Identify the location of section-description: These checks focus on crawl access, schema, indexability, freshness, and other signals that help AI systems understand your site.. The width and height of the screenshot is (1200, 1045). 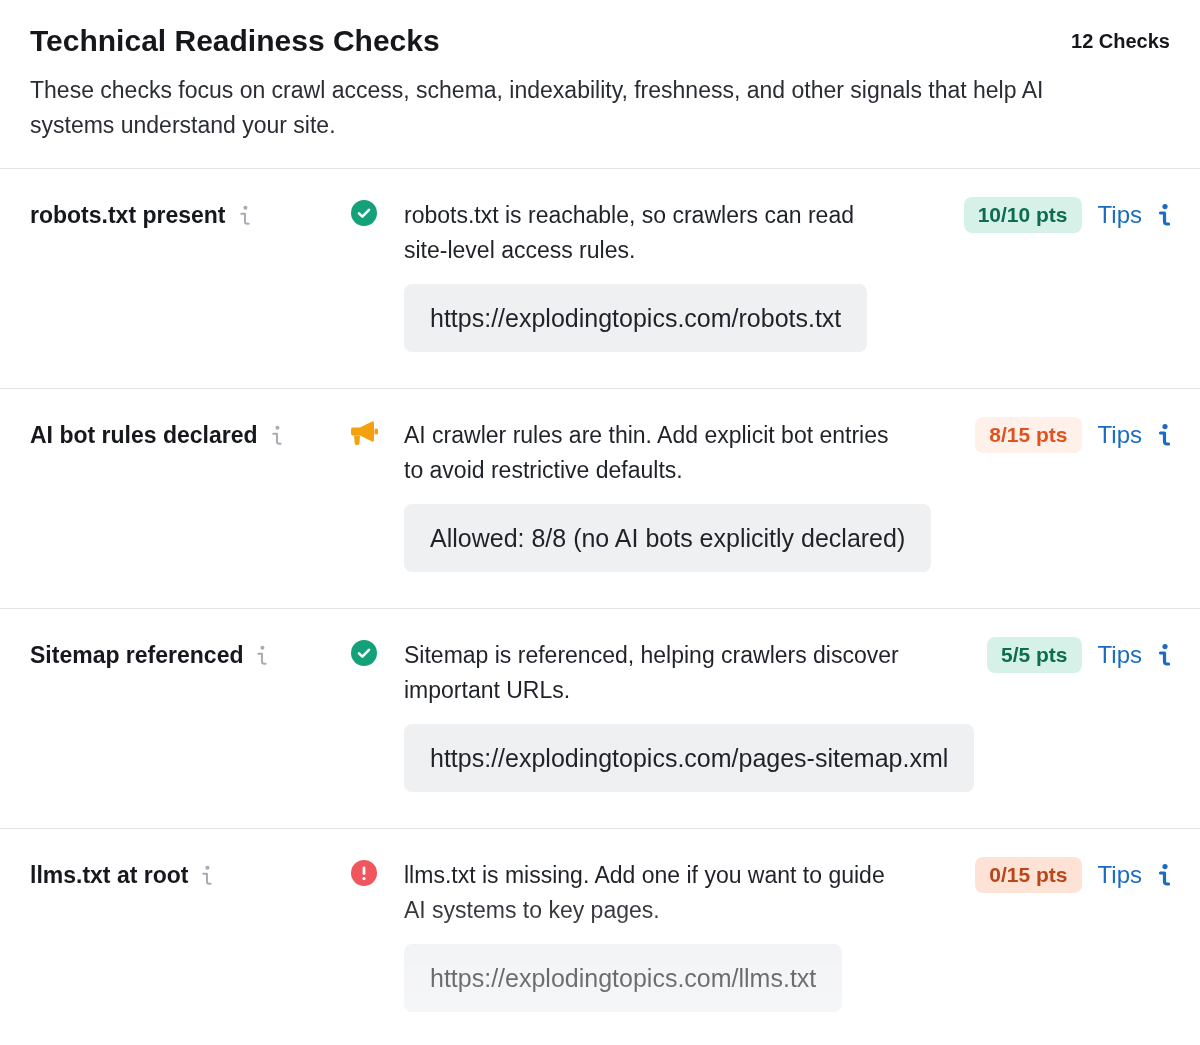
(537, 108).